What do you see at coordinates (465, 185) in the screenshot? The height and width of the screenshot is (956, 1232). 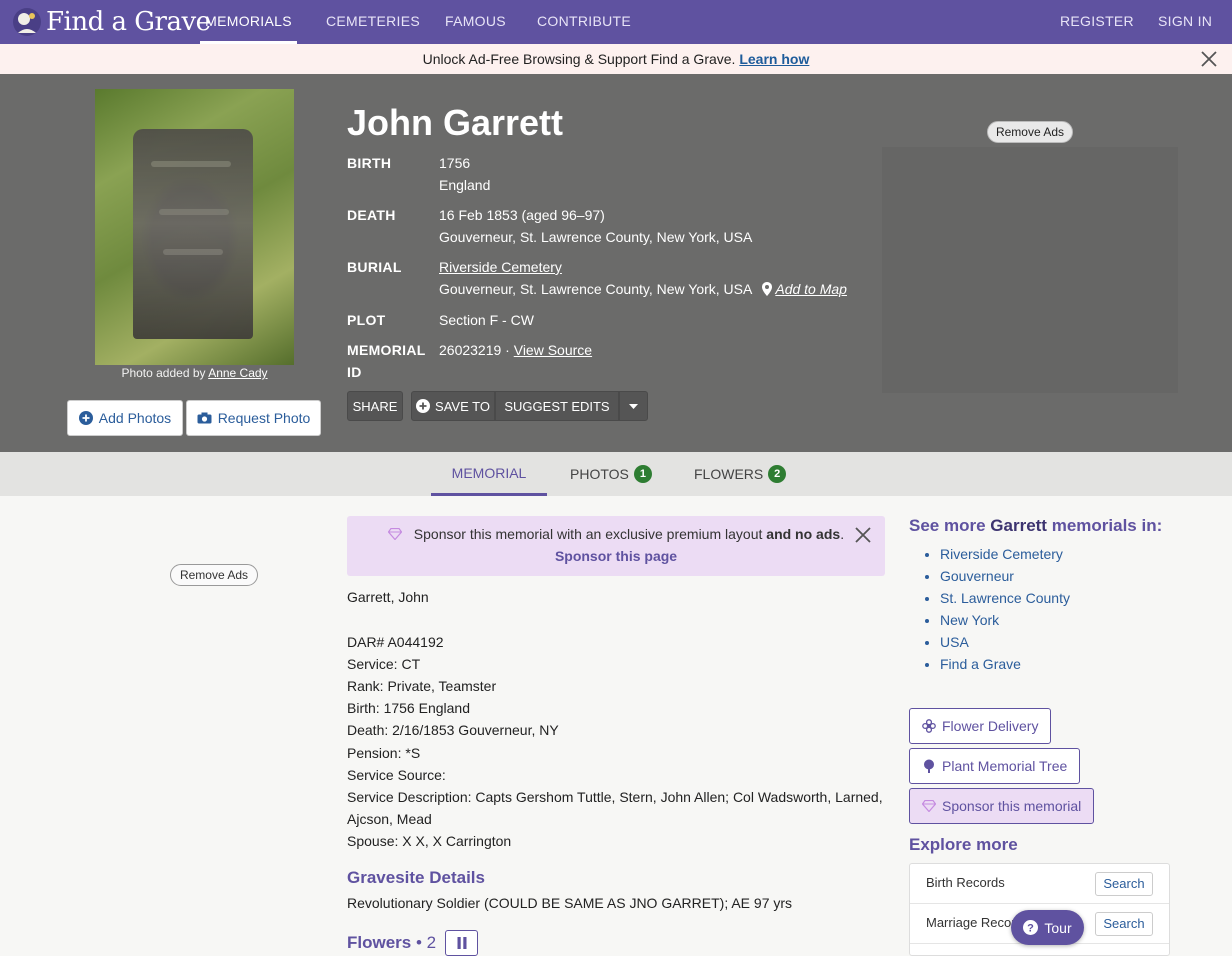 I see `birth-place: England` at bounding box center [465, 185].